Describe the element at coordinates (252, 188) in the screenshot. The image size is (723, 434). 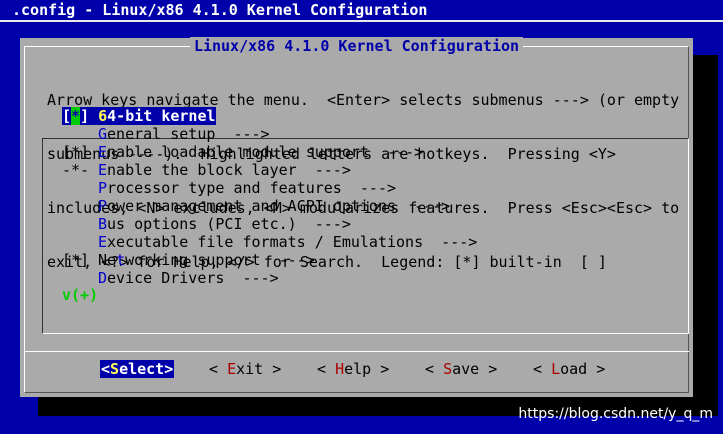
I see `menu-item-label: rocessor type and features --->` at that location.